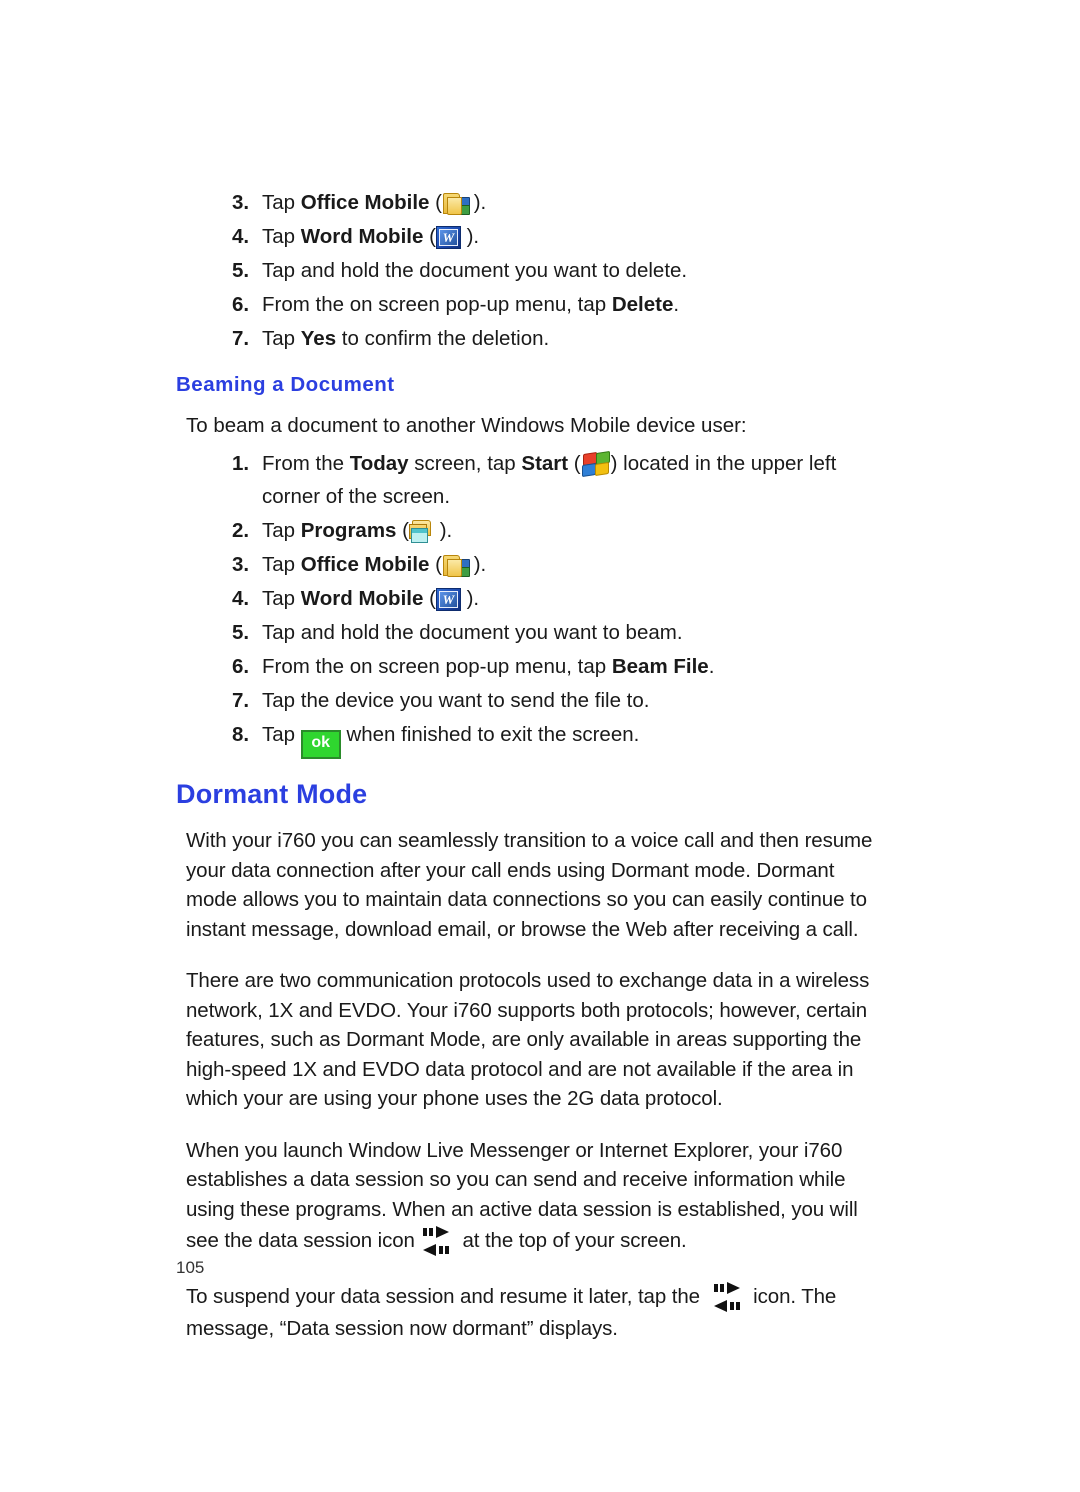 This screenshot has height=1492, width=1080. I want to click on dormant-paragraph-3-text-b: at the top of your screen., so click(574, 1240).